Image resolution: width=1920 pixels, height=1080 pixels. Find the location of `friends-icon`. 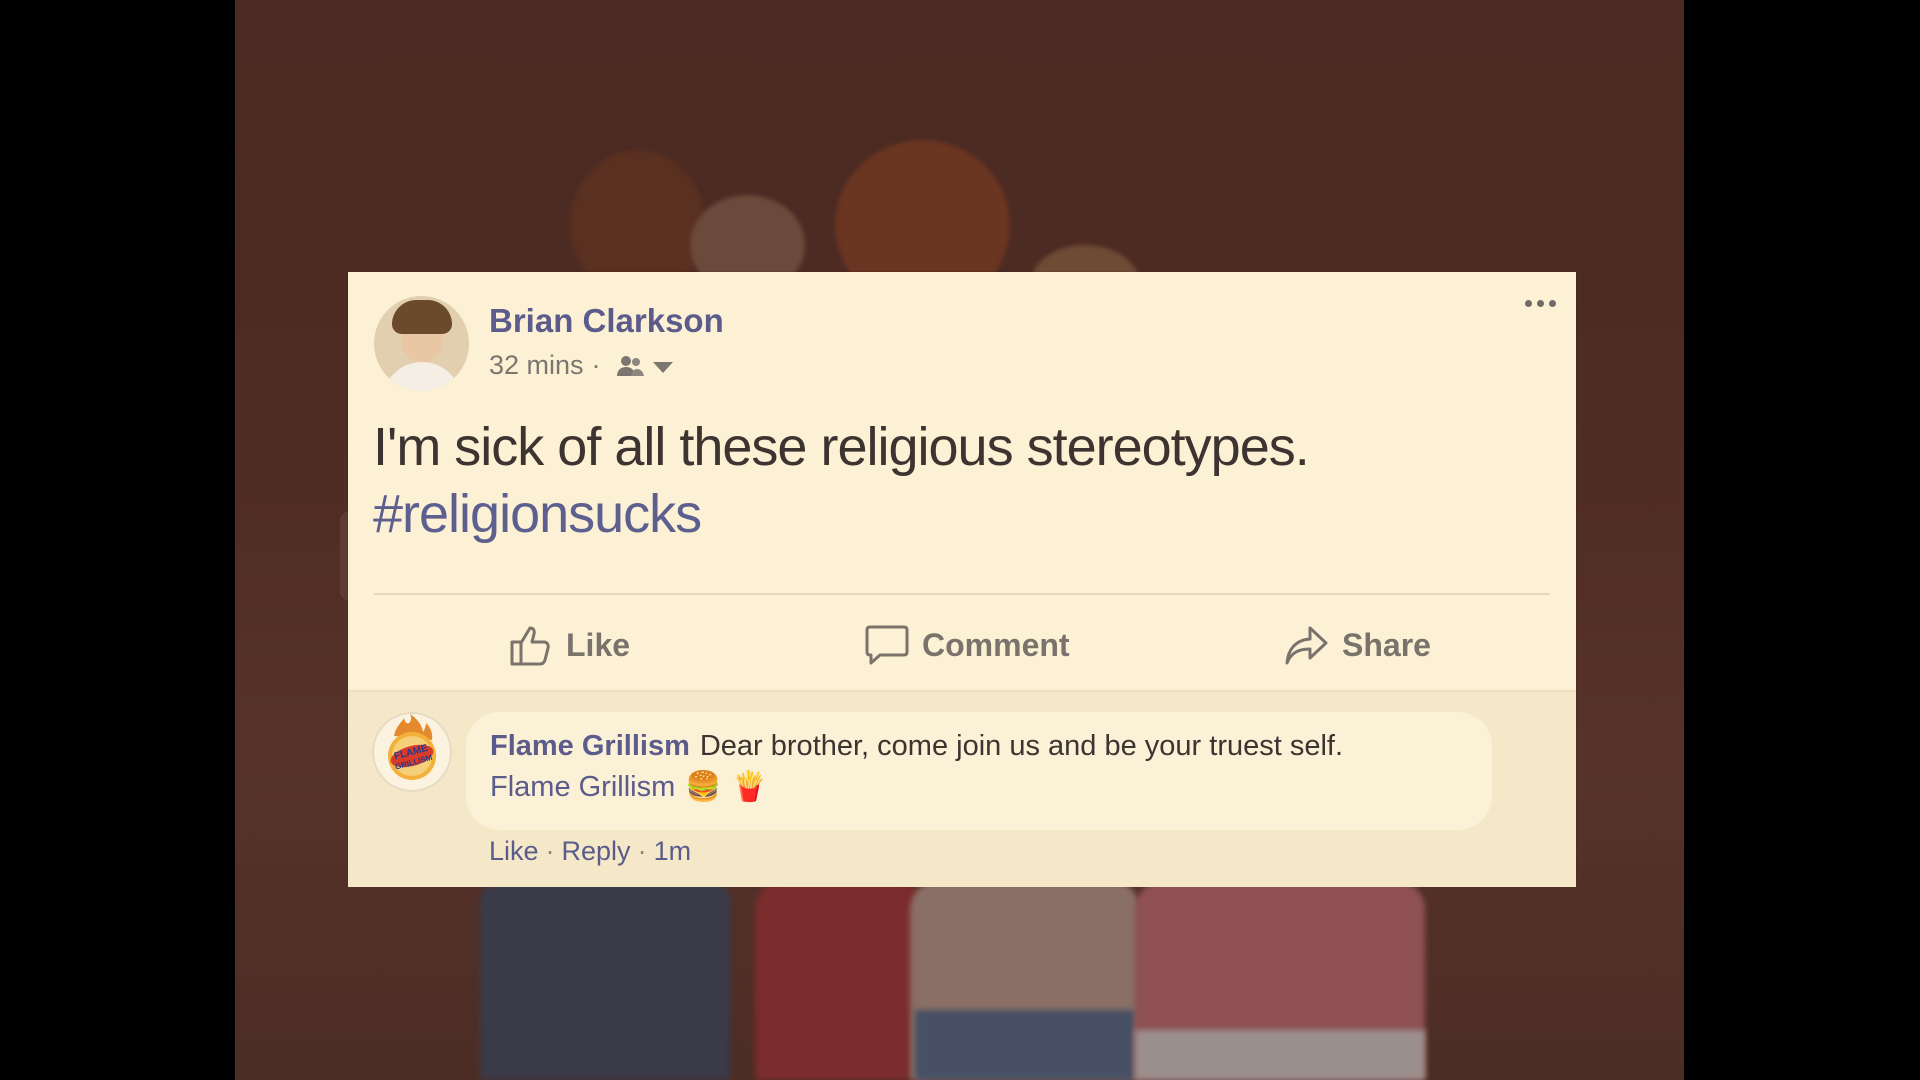

friends-icon is located at coordinates (630, 365).